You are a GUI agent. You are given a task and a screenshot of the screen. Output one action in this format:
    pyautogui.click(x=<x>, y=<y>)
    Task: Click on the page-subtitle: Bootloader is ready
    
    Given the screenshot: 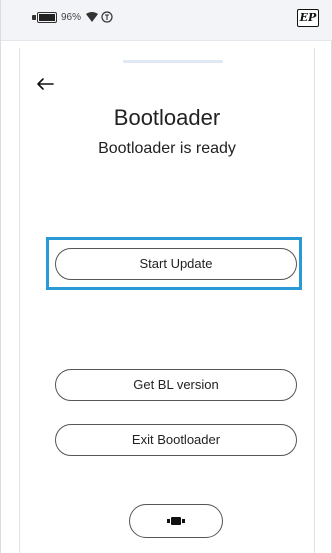 What is the action you would take?
    pyautogui.click(x=167, y=148)
    